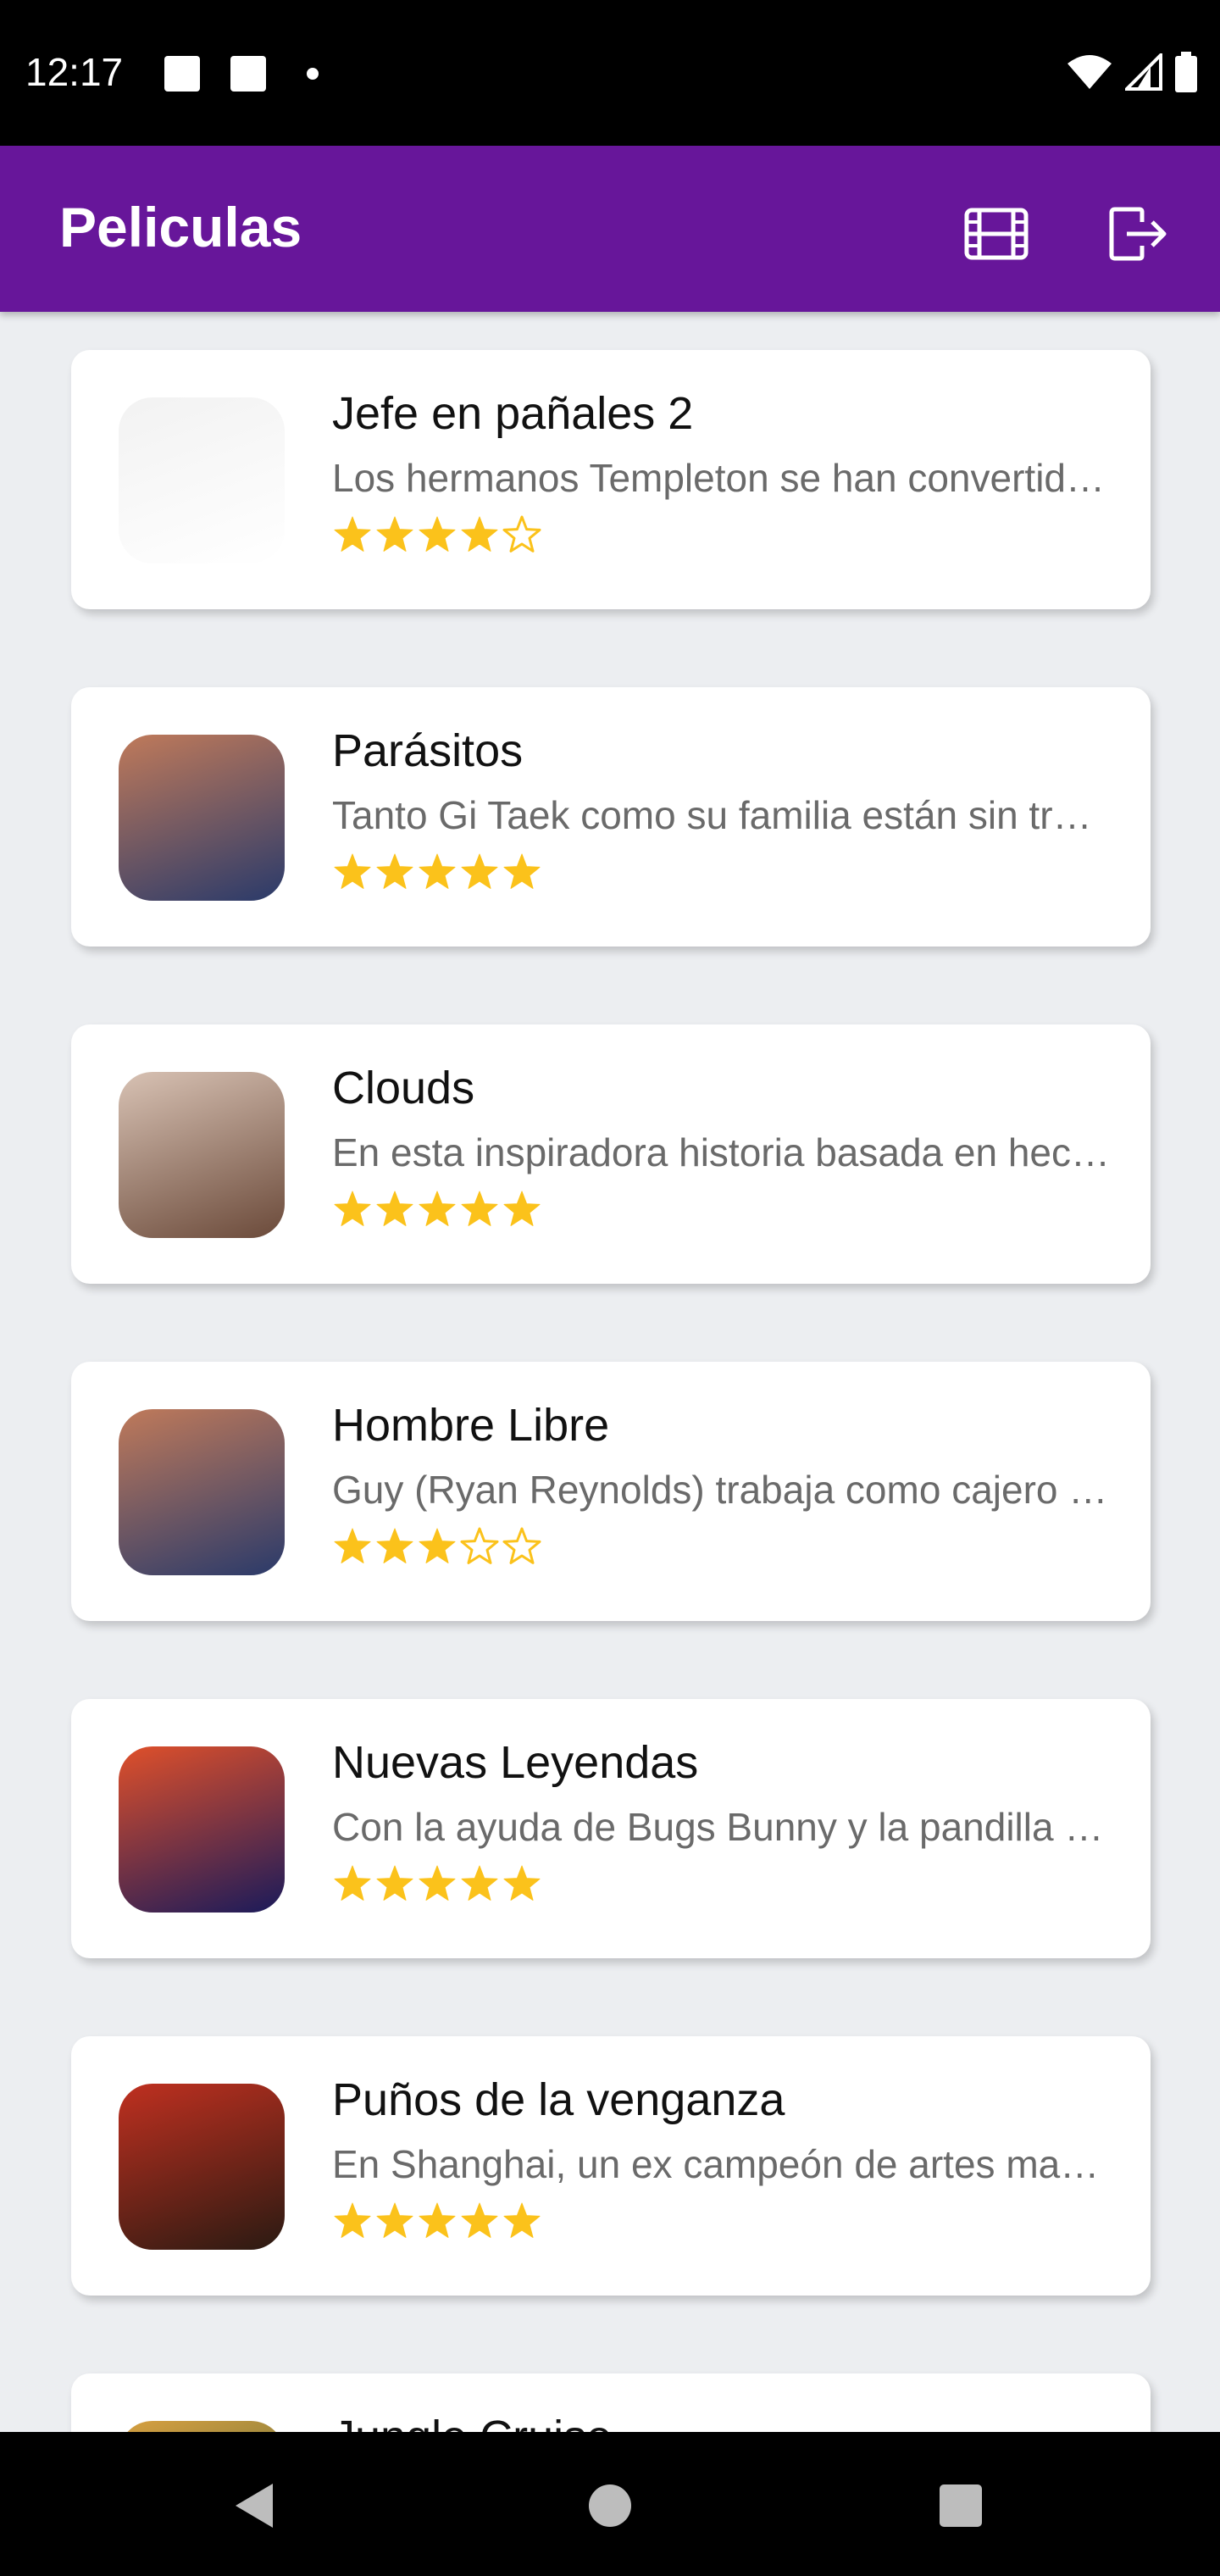 The width and height of the screenshot is (1220, 2576). I want to click on movie-title: Clouds, so click(403, 1088).